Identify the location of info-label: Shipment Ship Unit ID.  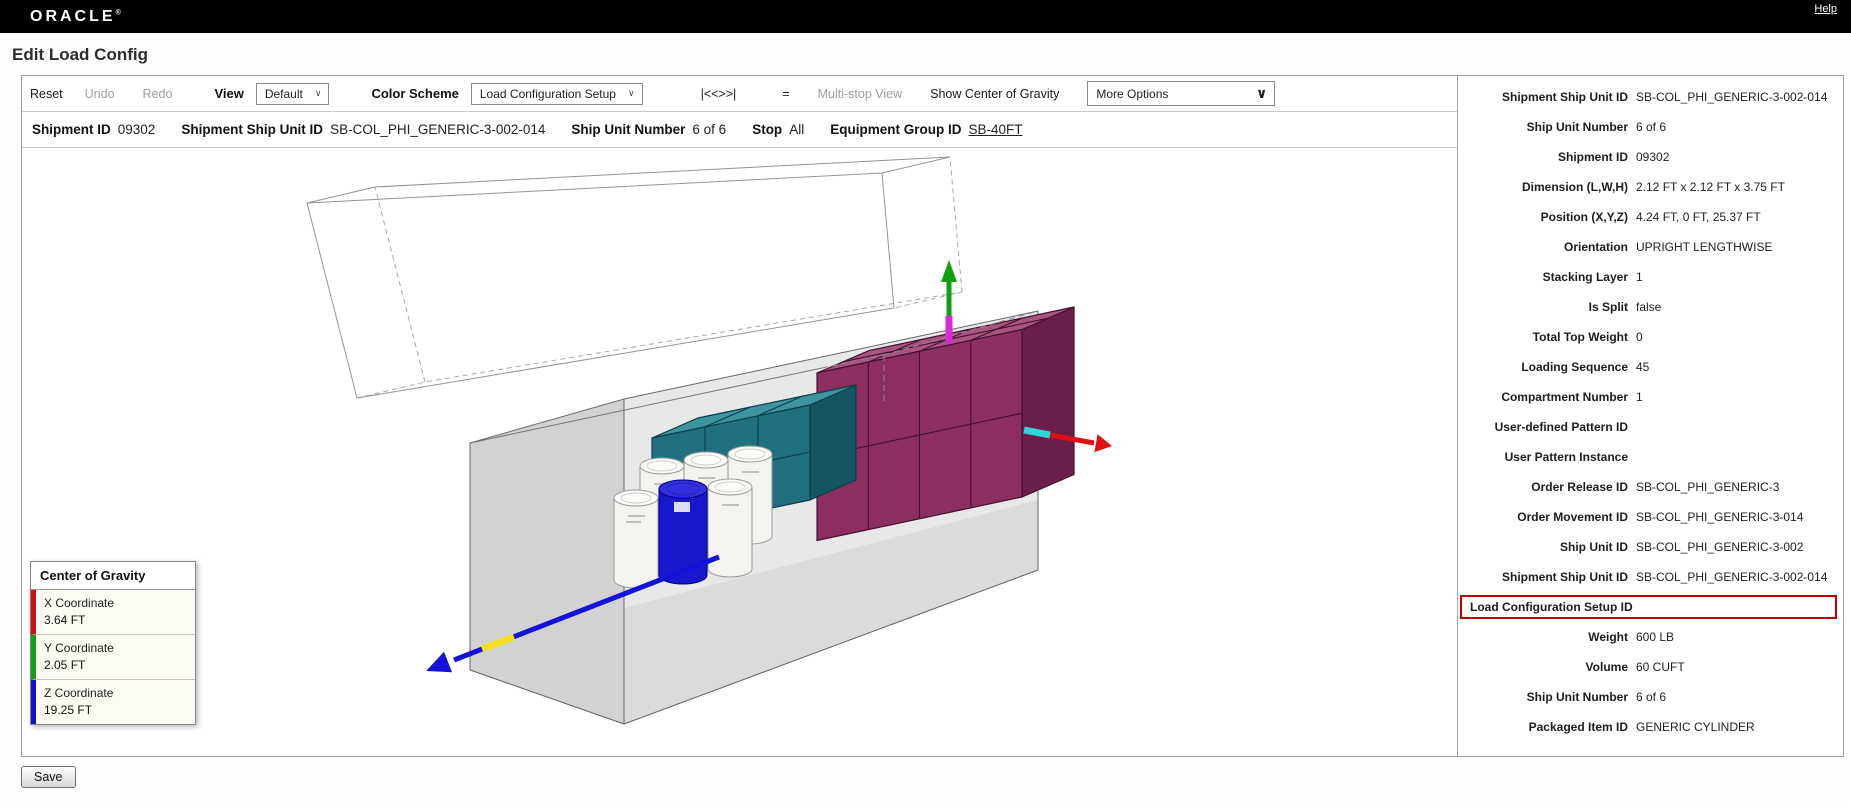
(252, 129).